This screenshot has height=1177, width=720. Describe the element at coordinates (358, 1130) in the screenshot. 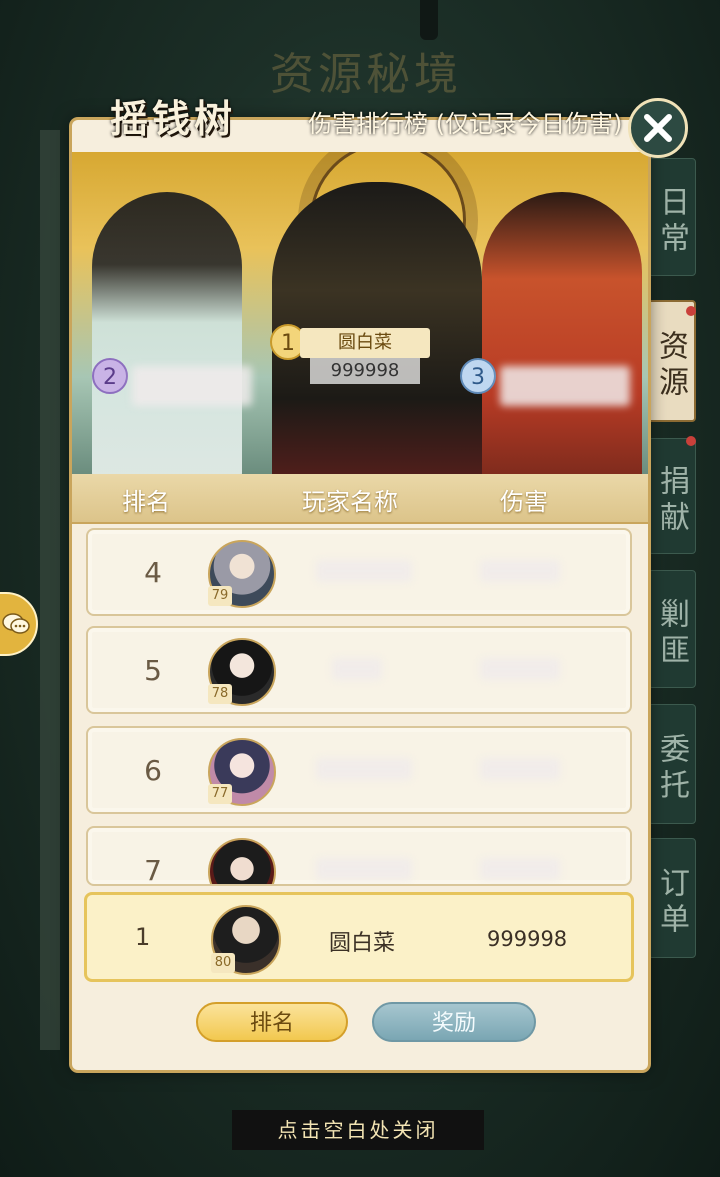

I see `close-hint: 点击空白处关闭` at that location.